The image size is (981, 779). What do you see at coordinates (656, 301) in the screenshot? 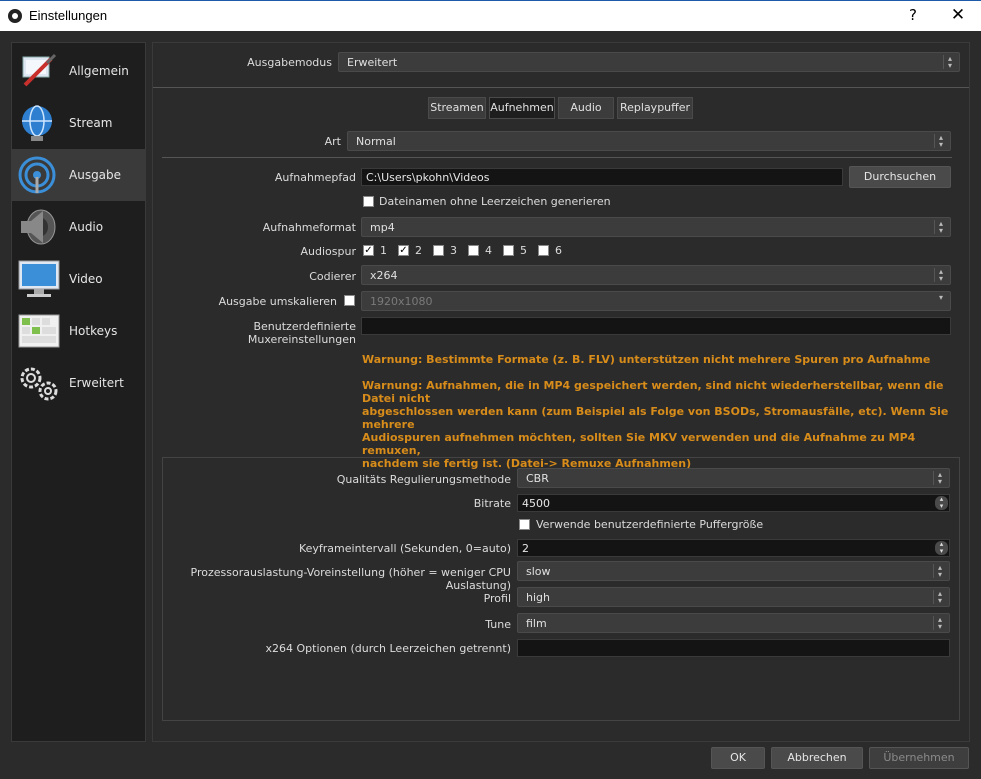
I see `rescale-resolution-select: 1920x1080 ▾` at bounding box center [656, 301].